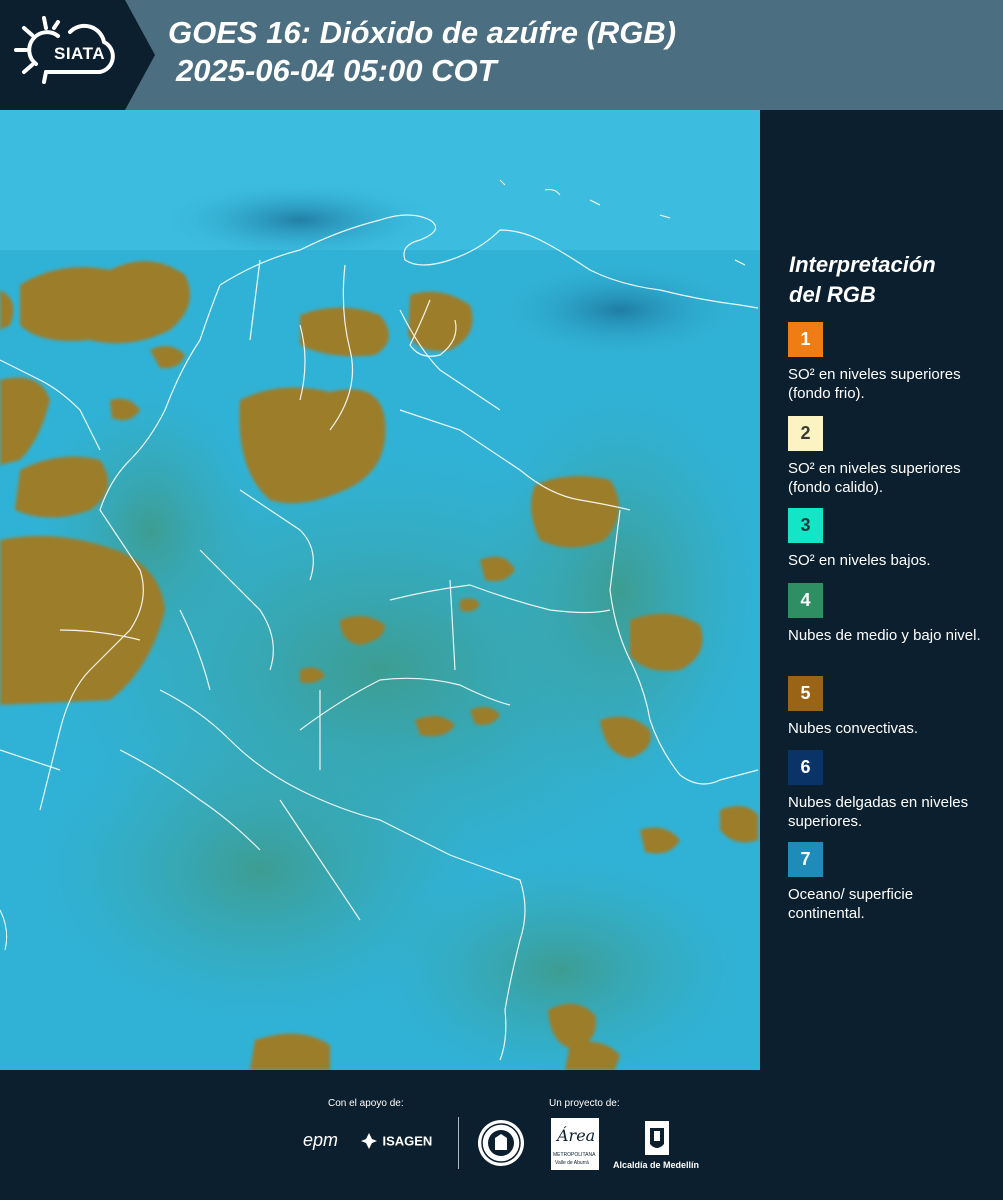 This screenshot has width=1003, height=1200. I want to click on coat-of-arms-icon, so click(657, 1138).